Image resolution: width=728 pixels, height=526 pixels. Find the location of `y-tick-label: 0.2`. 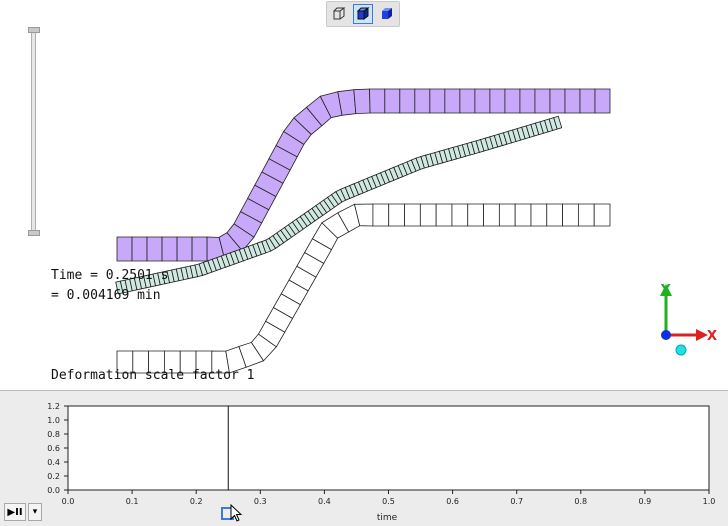

y-tick-label: 0.2 is located at coordinates (53, 476).